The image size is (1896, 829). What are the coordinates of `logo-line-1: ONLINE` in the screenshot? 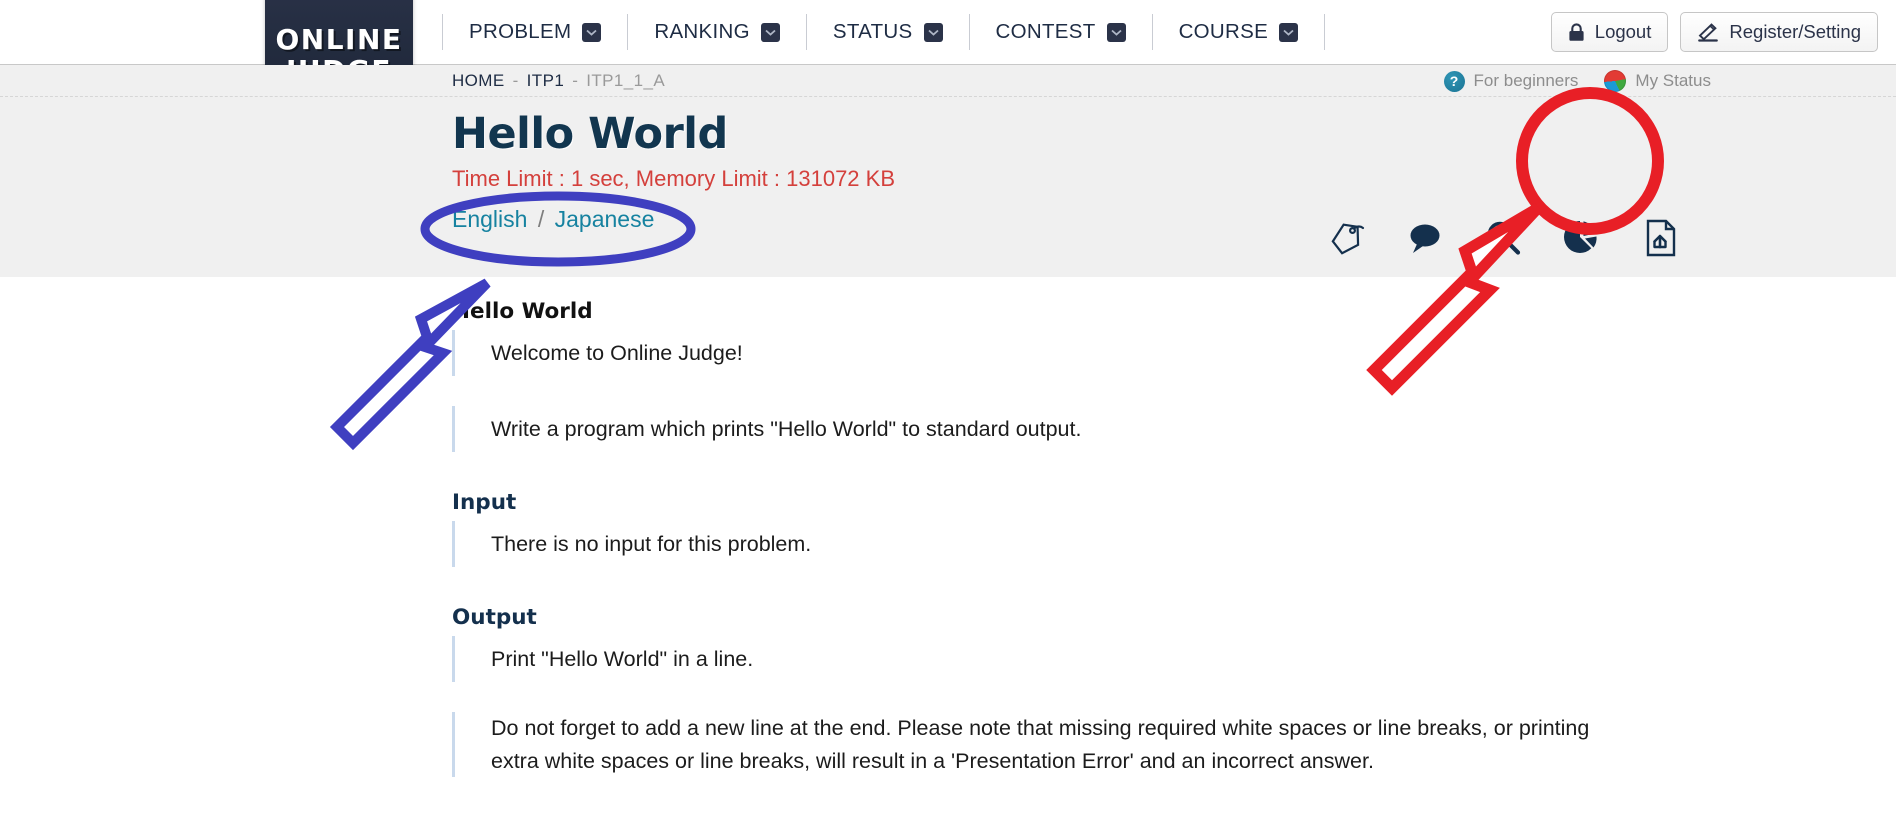 It's located at (339, 40).